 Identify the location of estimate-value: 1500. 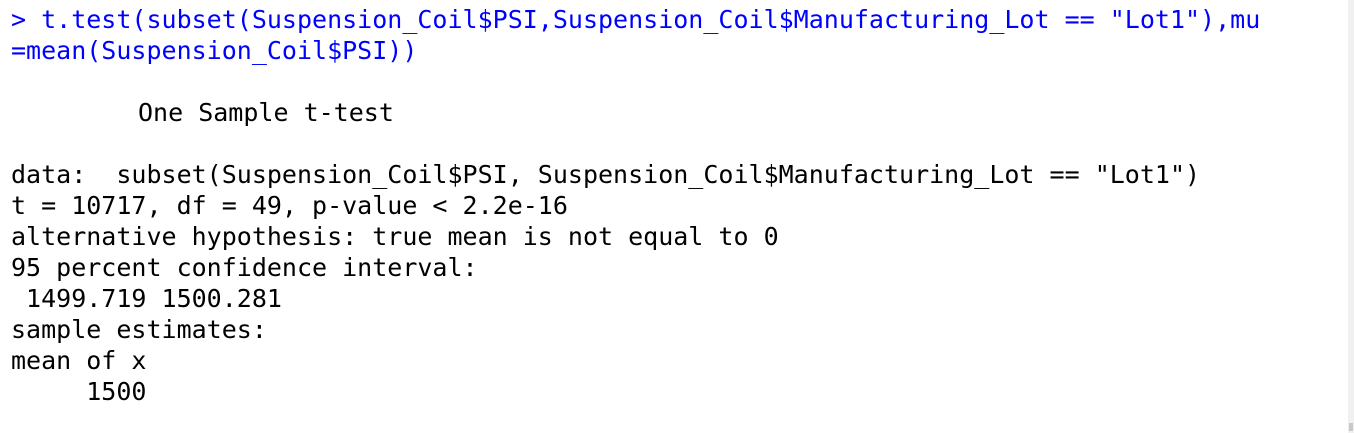
(79, 391).